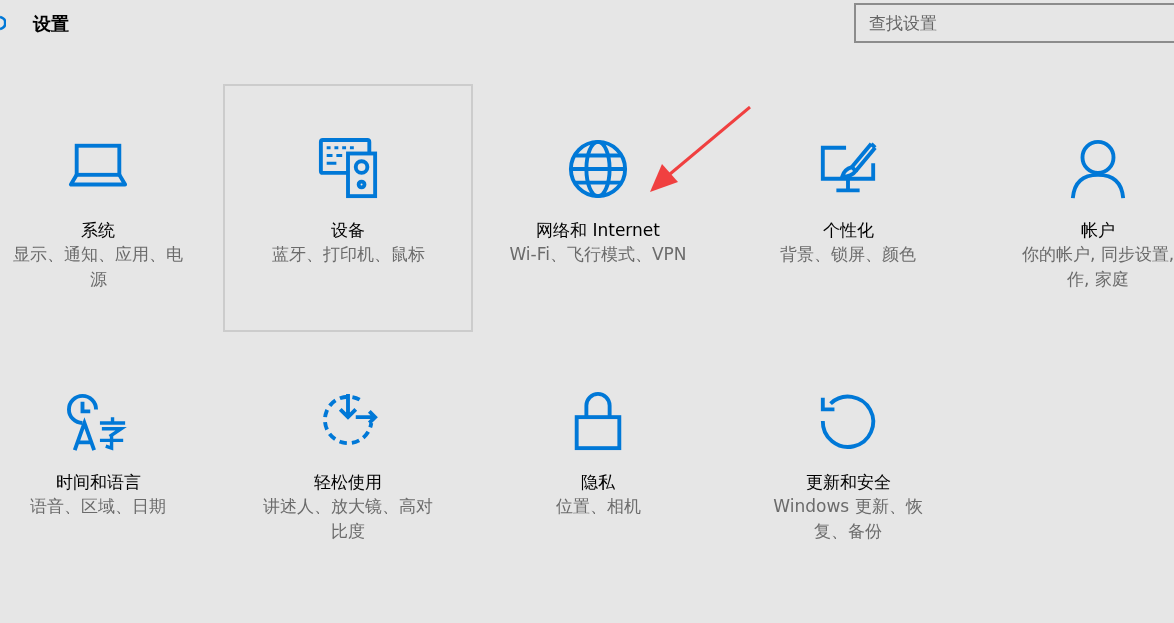  I want to click on tile-title: 帐户, so click(1098, 230).